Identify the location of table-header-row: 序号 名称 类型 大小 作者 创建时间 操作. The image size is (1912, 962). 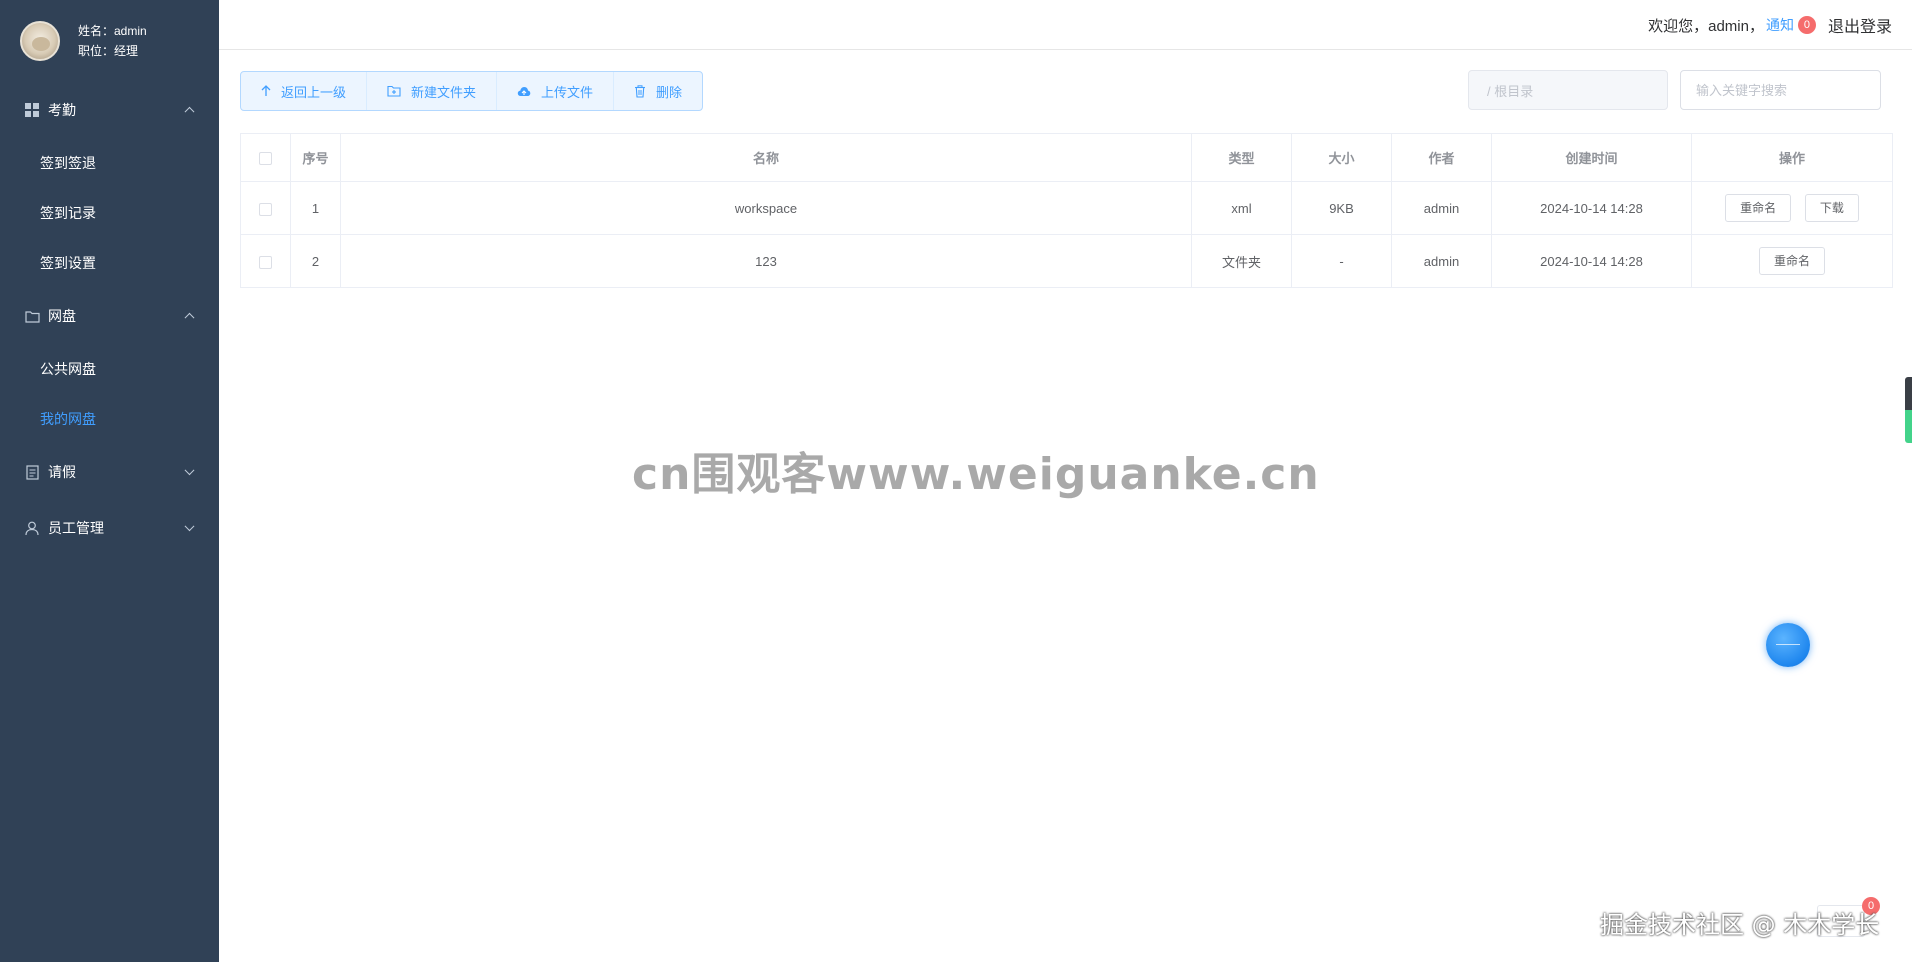
(1066, 157).